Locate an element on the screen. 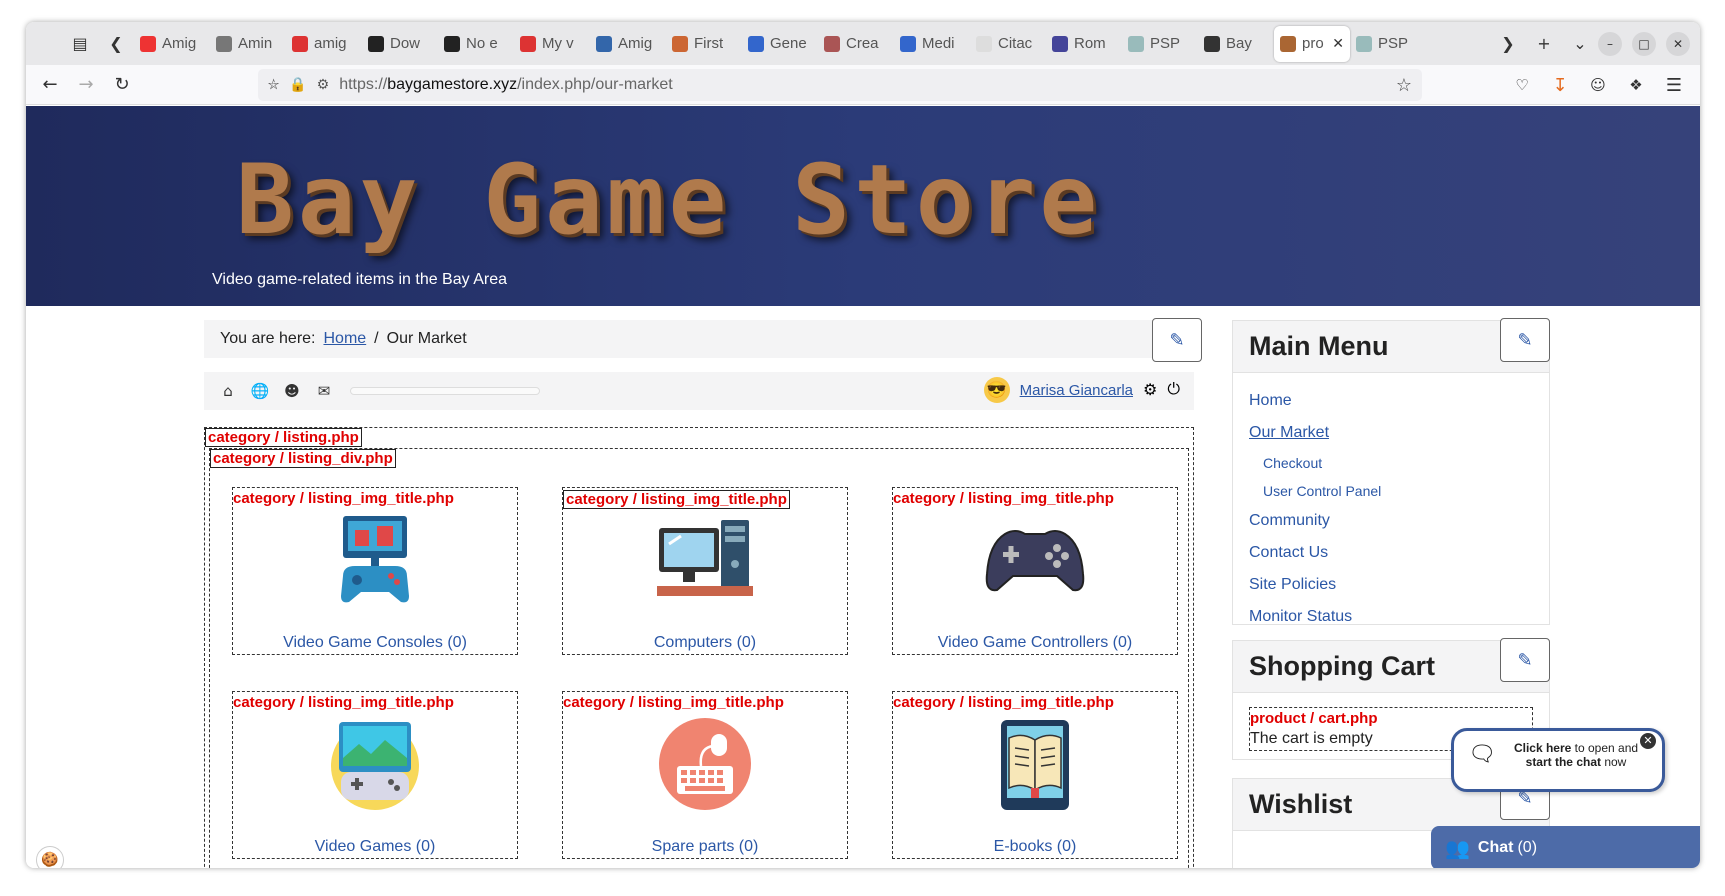  user-name-link: Marisa Giancarla is located at coordinates (1076, 390).